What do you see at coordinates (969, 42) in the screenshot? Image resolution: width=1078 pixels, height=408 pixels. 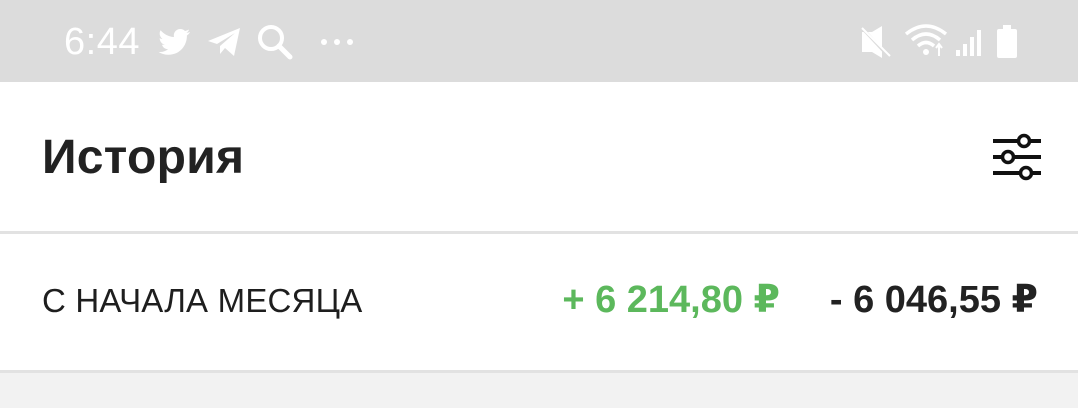 I see `signal-icon` at bounding box center [969, 42].